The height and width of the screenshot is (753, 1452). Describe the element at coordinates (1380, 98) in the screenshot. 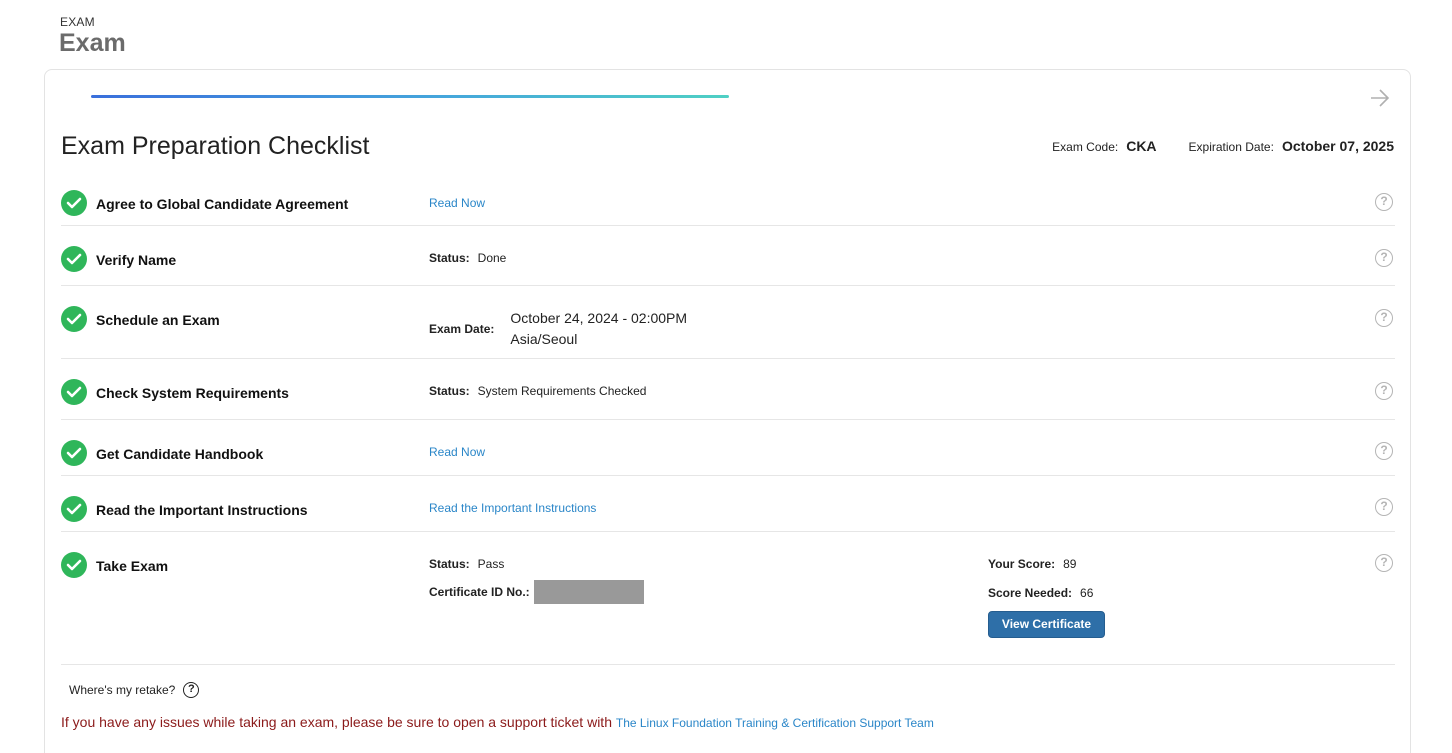

I see `arrow-right-icon` at that location.